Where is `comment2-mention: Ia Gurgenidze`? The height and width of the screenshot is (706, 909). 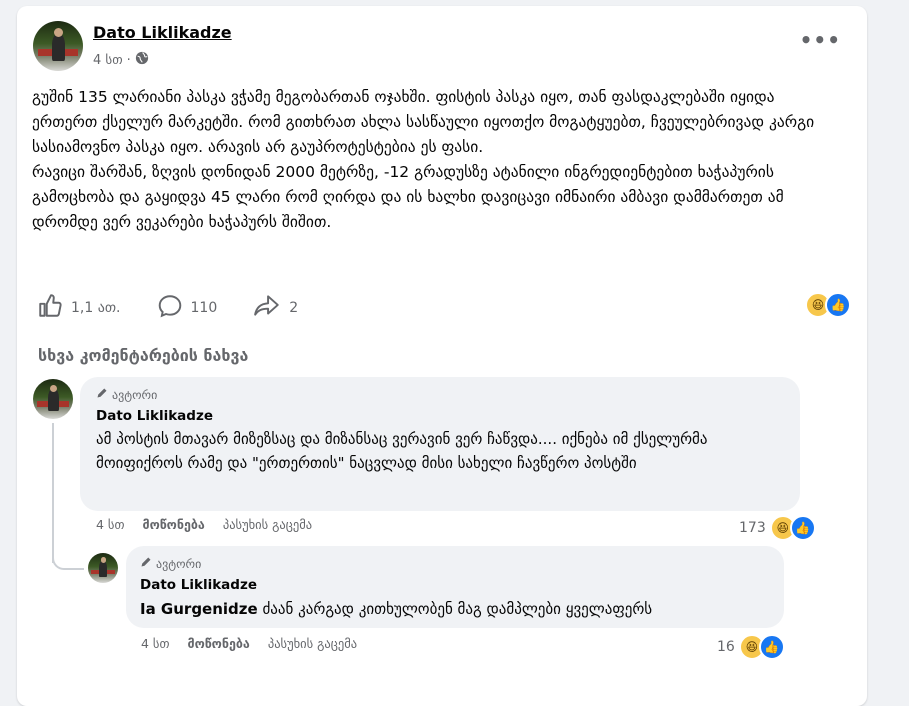 comment2-mention: Ia Gurgenidze is located at coordinates (199, 609).